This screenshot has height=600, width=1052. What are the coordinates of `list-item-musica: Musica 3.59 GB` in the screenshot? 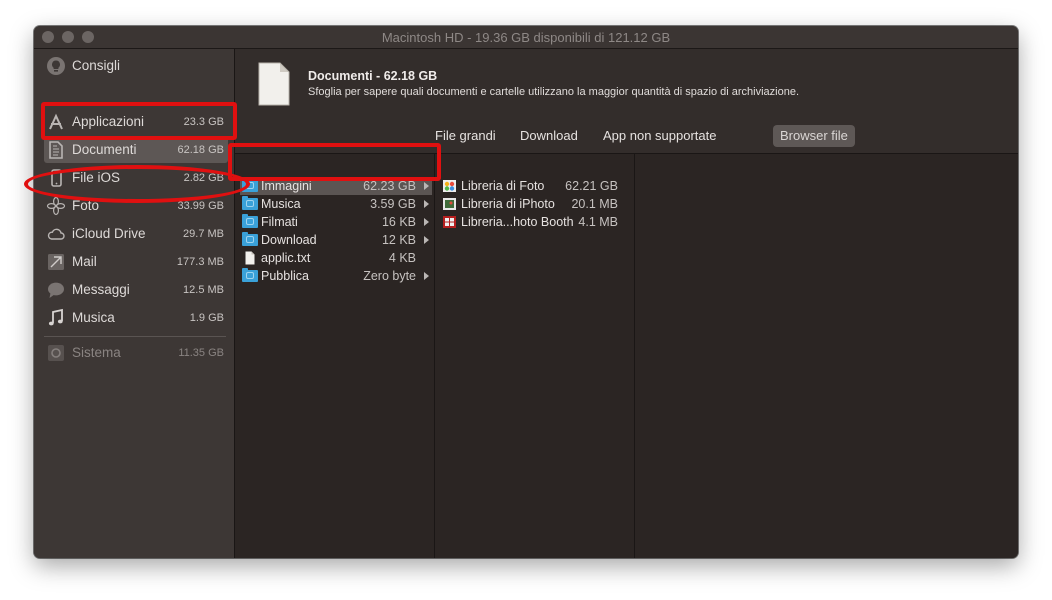 It's located at (336, 204).